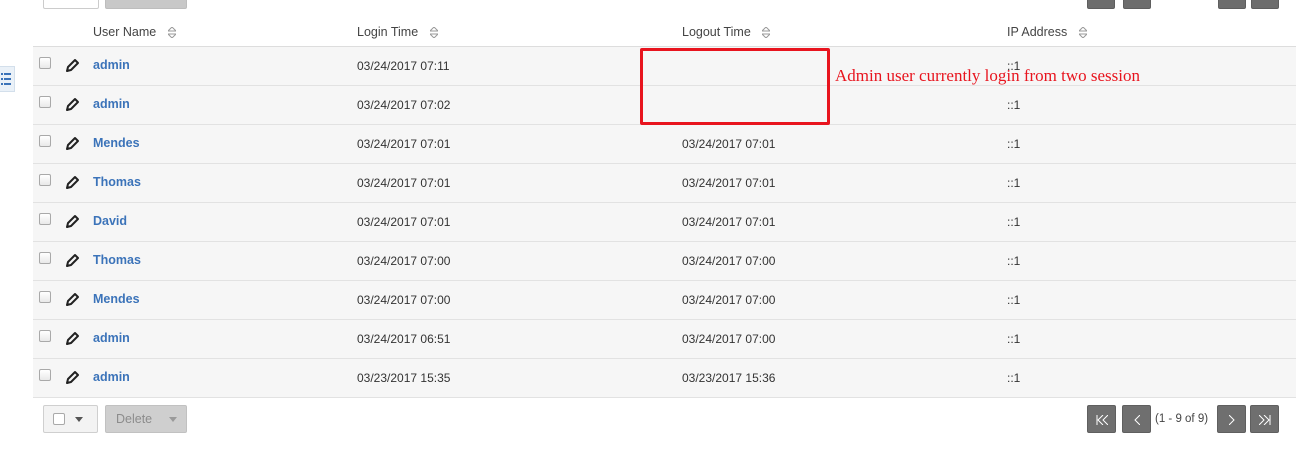 Image resolution: width=1307 pixels, height=461 pixels. I want to click on header-user-name: User Name, so click(134, 32).